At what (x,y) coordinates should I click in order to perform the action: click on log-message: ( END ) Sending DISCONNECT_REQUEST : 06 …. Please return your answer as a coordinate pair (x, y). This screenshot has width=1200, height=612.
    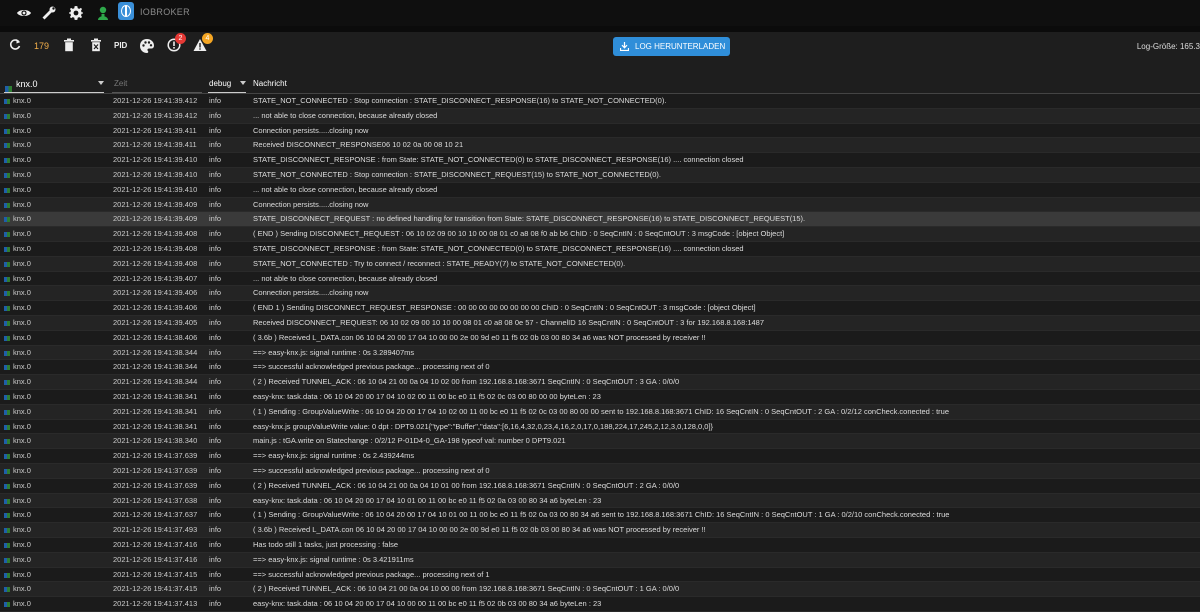
    Looking at the image, I should click on (519, 234).